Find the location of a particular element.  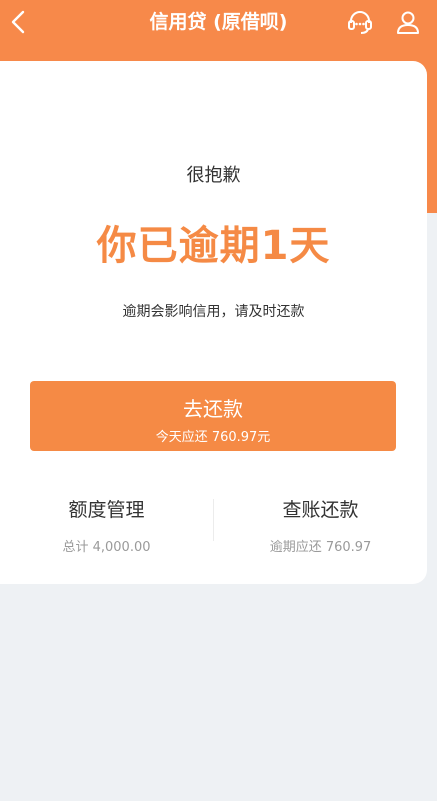

user-button is located at coordinates (408, 22).